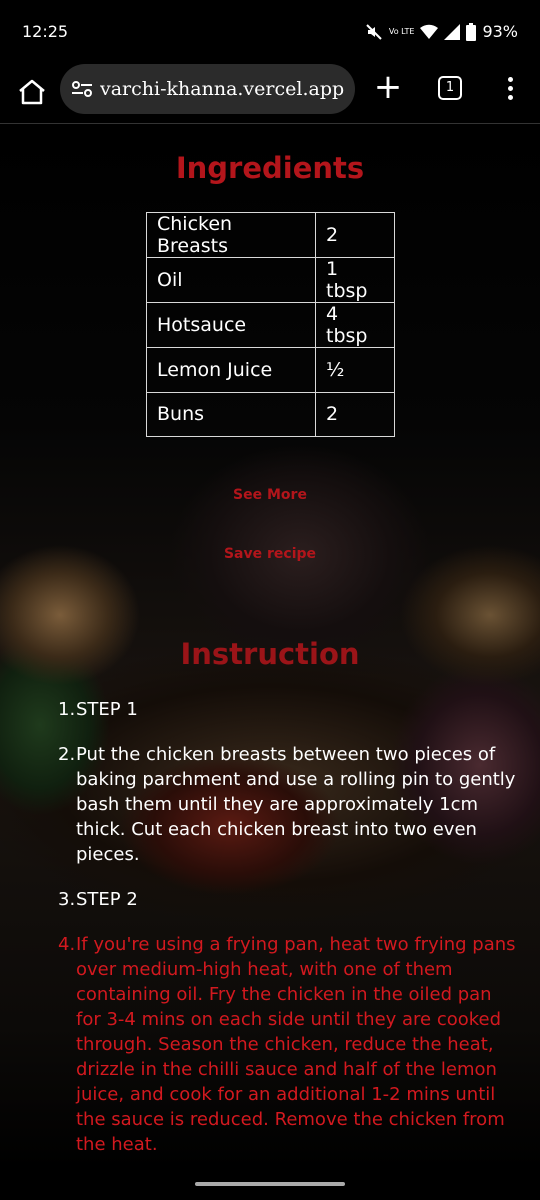 The height and width of the screenshot is (1200, 540). I want to click on ingredients-title: Ingredients, so click(270, 168).